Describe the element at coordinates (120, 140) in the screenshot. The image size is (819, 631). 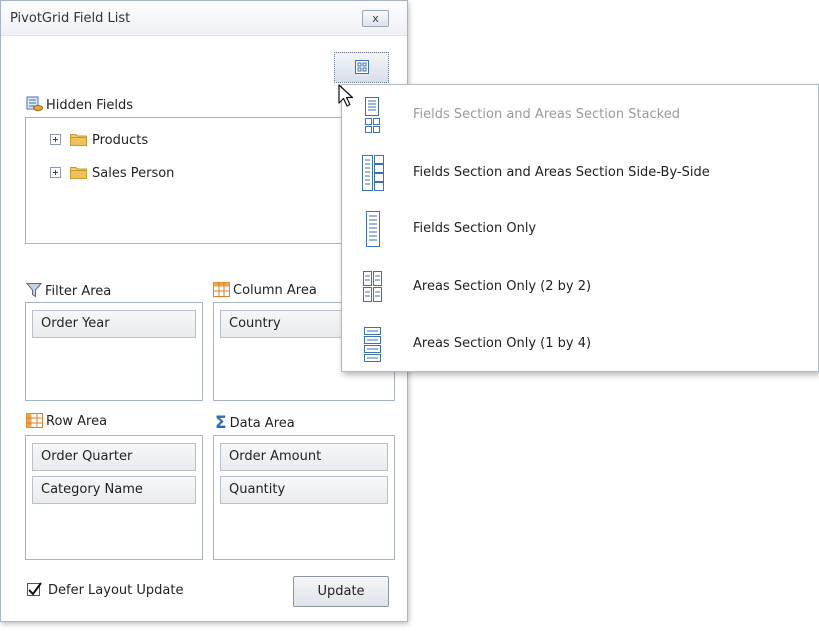
I see `tree-node-label: Products` at that location.